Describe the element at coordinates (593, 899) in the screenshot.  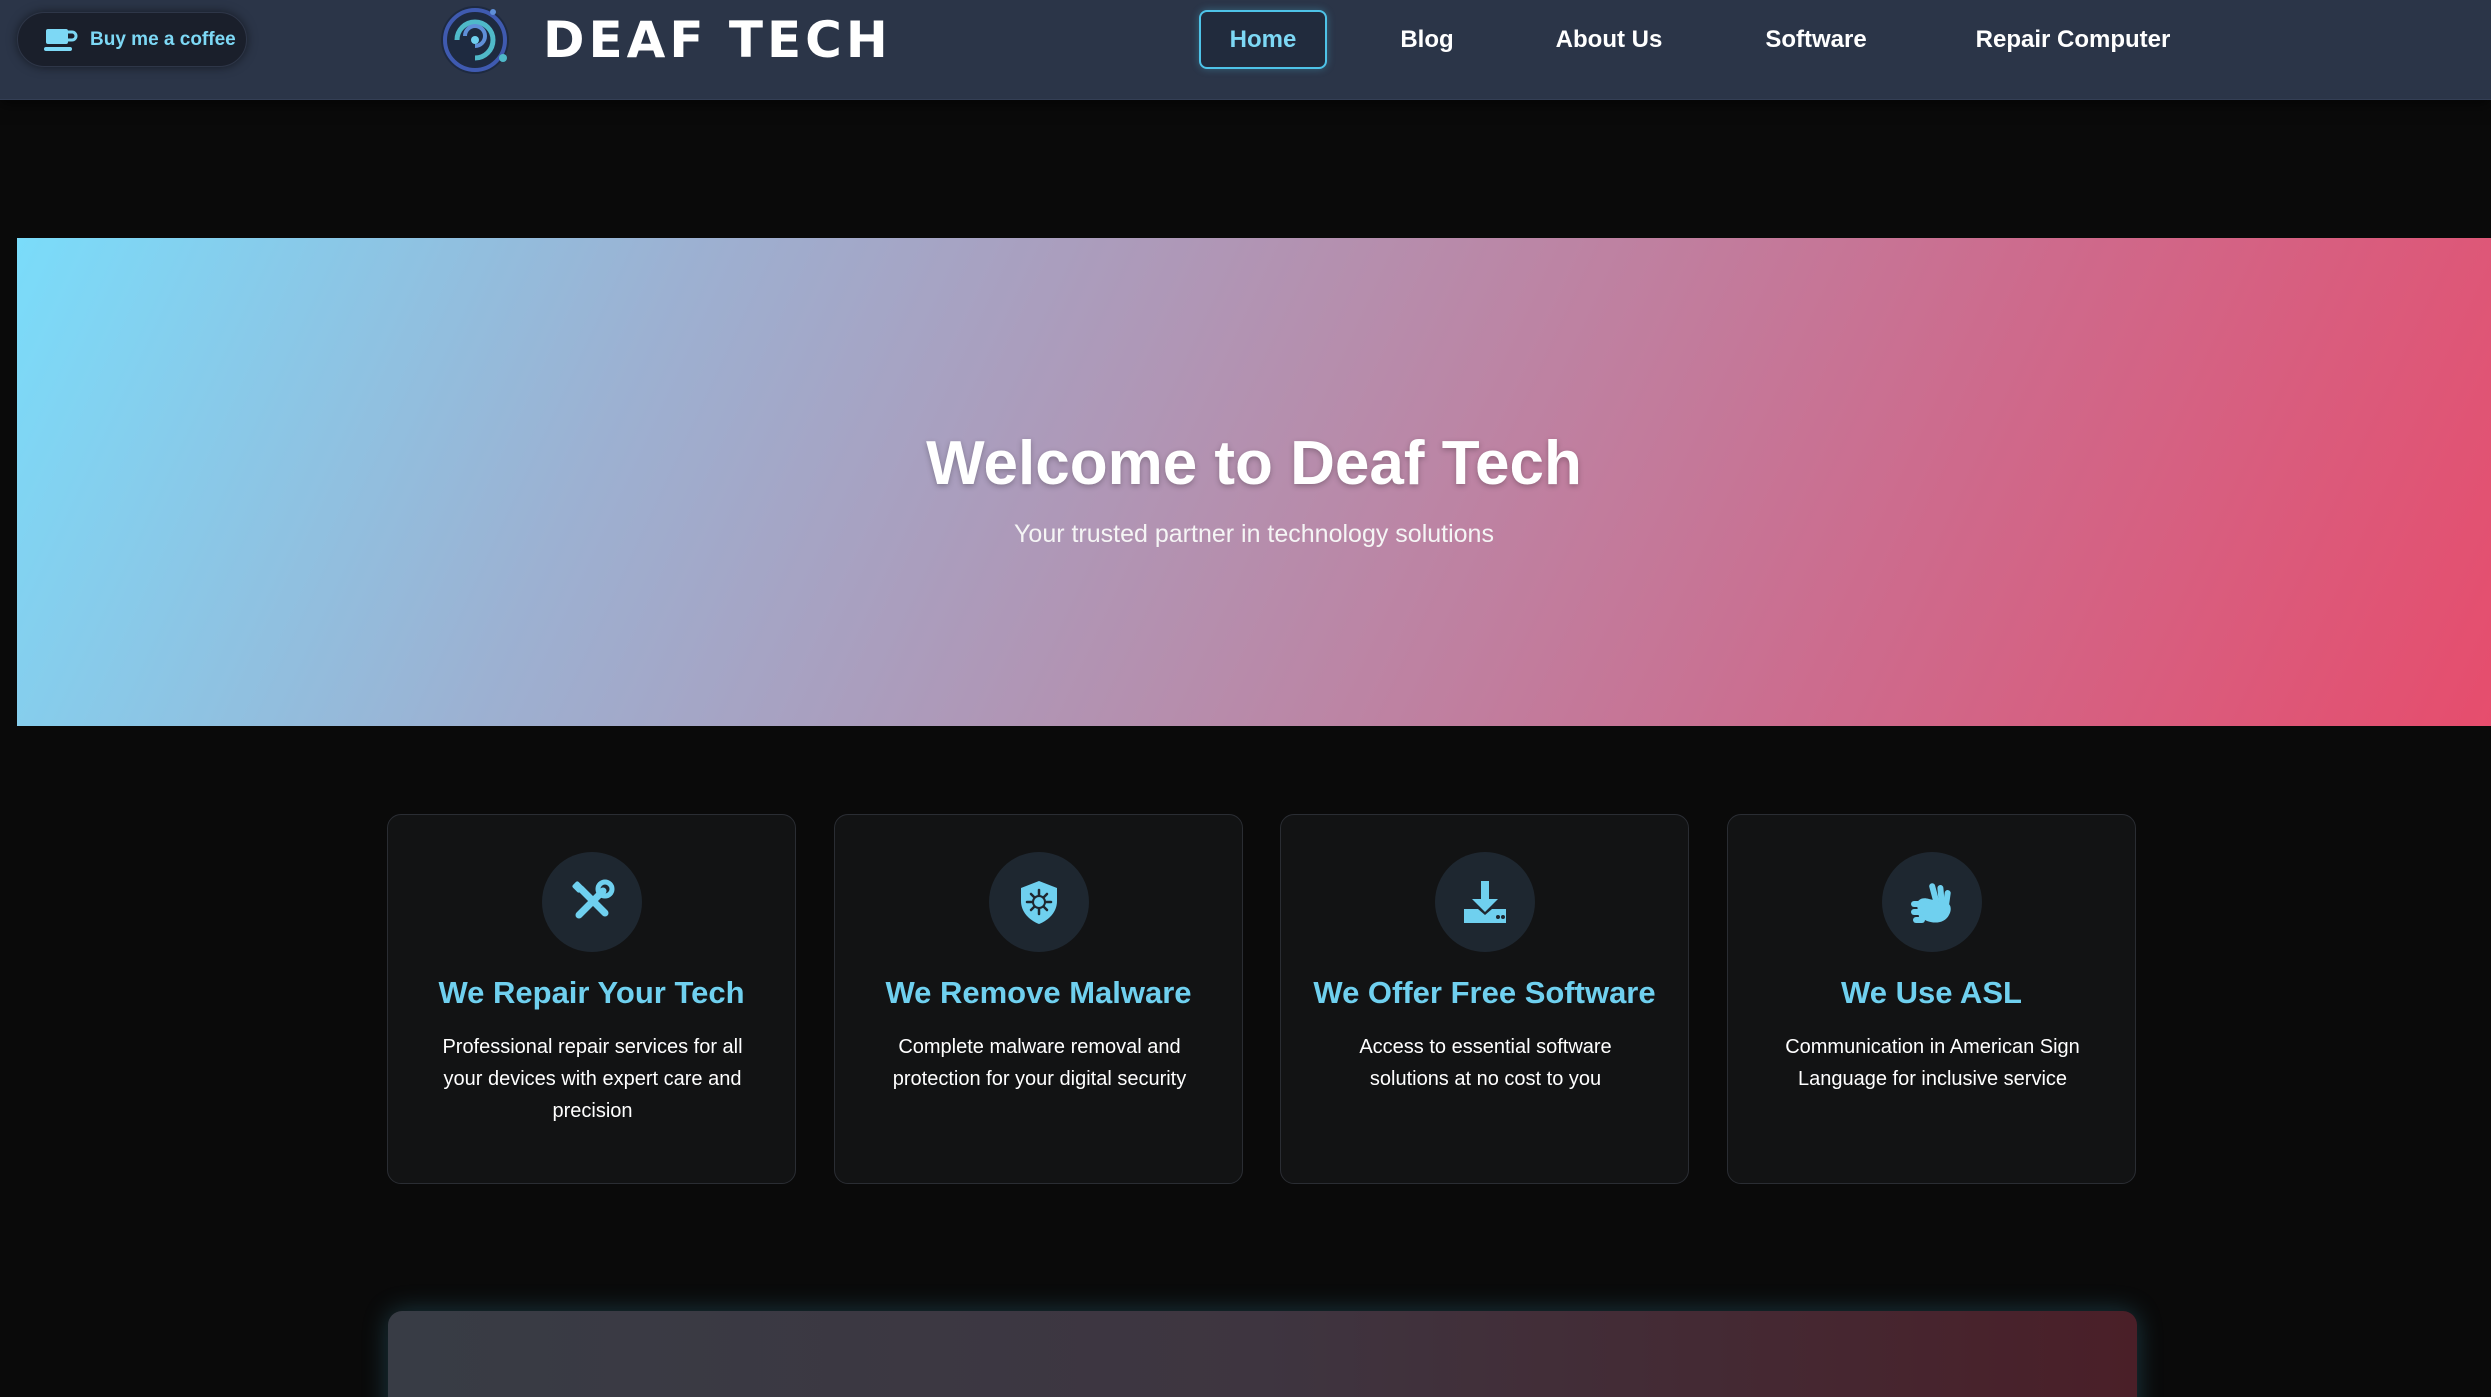
I see `tools-icon` at that location.